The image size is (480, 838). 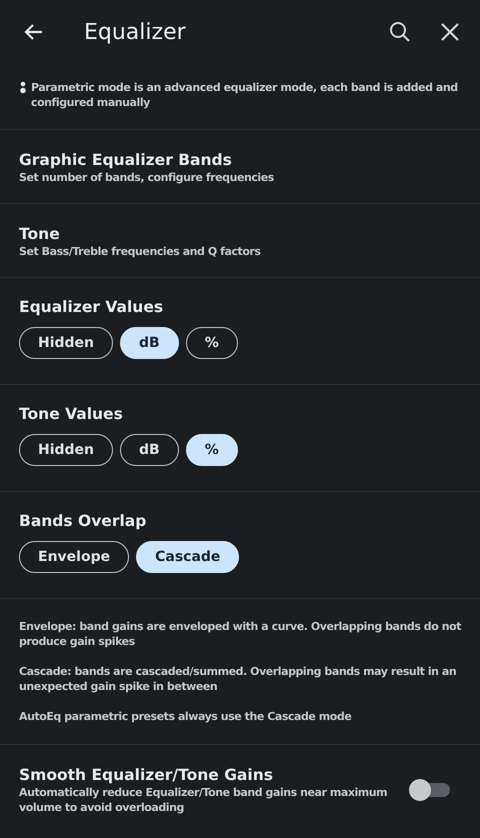 What do you see at coordinates (240, 160) in the screenshot?
I see `setting-title: Graphic Equalizer Bands` at bounding box center [240, 160].